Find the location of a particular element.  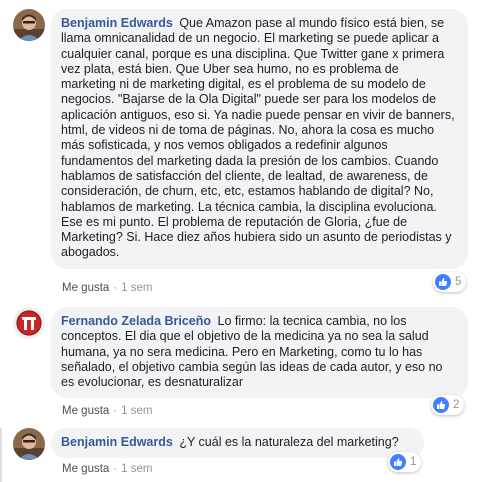

logo-avatar-icon is located at coordinates (29, 323).